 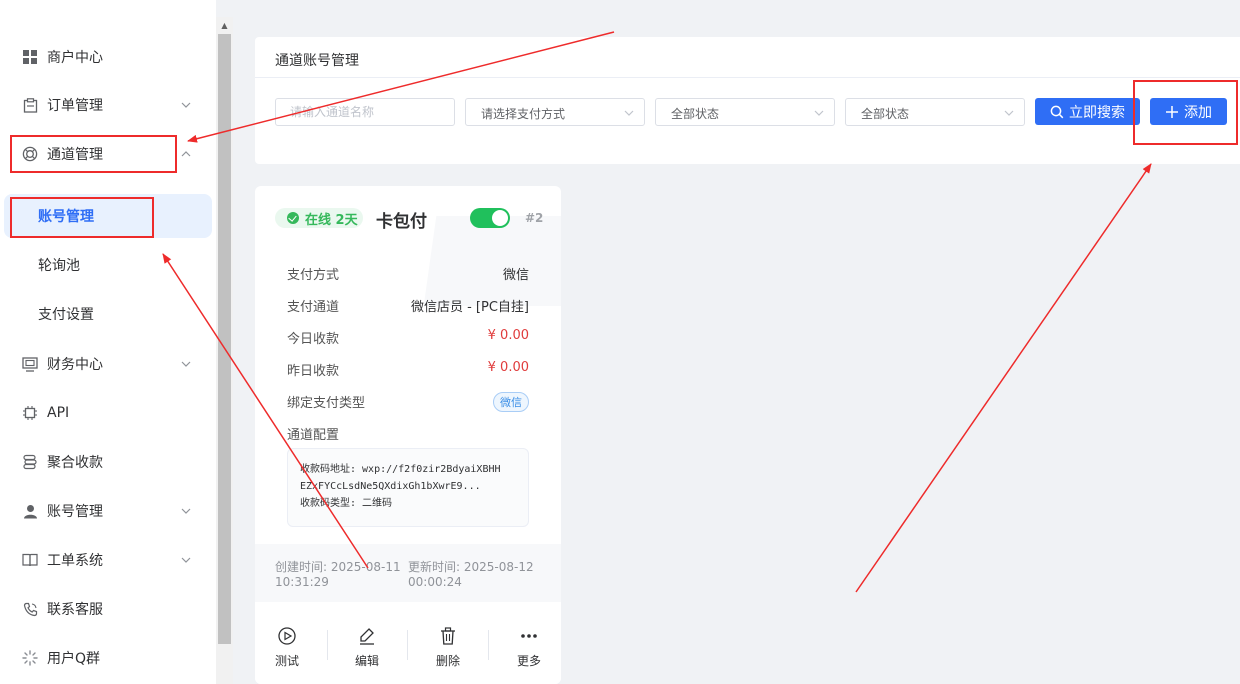 I want to click on plus-icon, so click(x=1172, y=112).